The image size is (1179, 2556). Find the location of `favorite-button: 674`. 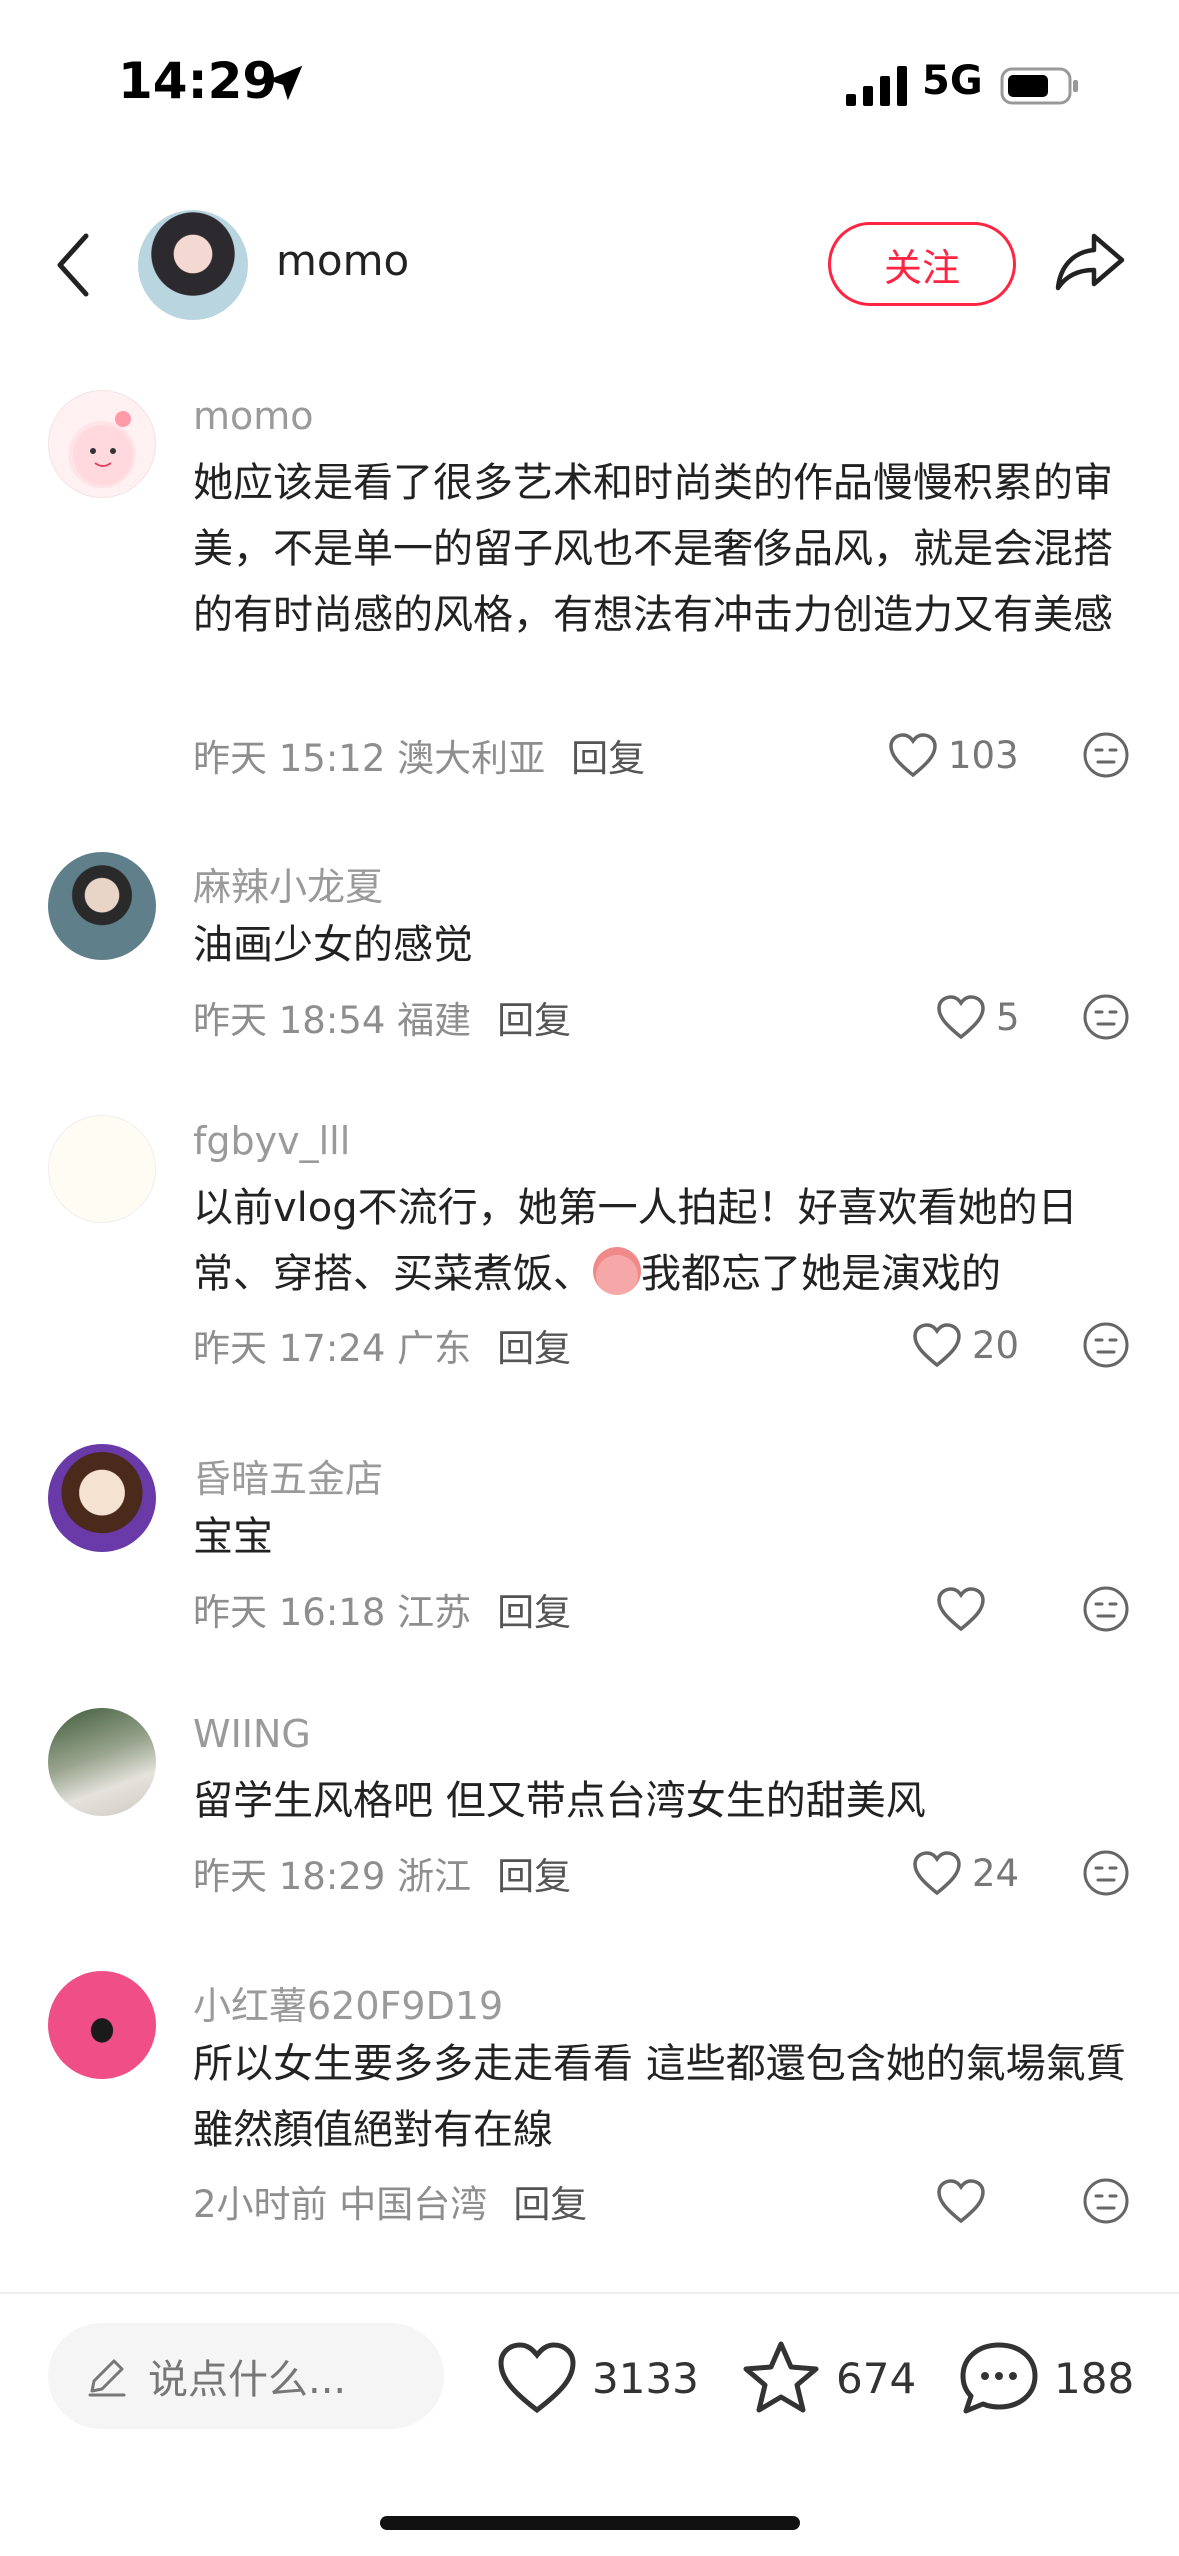

favorite-button: 674 is located at coordinates (828, 2378).